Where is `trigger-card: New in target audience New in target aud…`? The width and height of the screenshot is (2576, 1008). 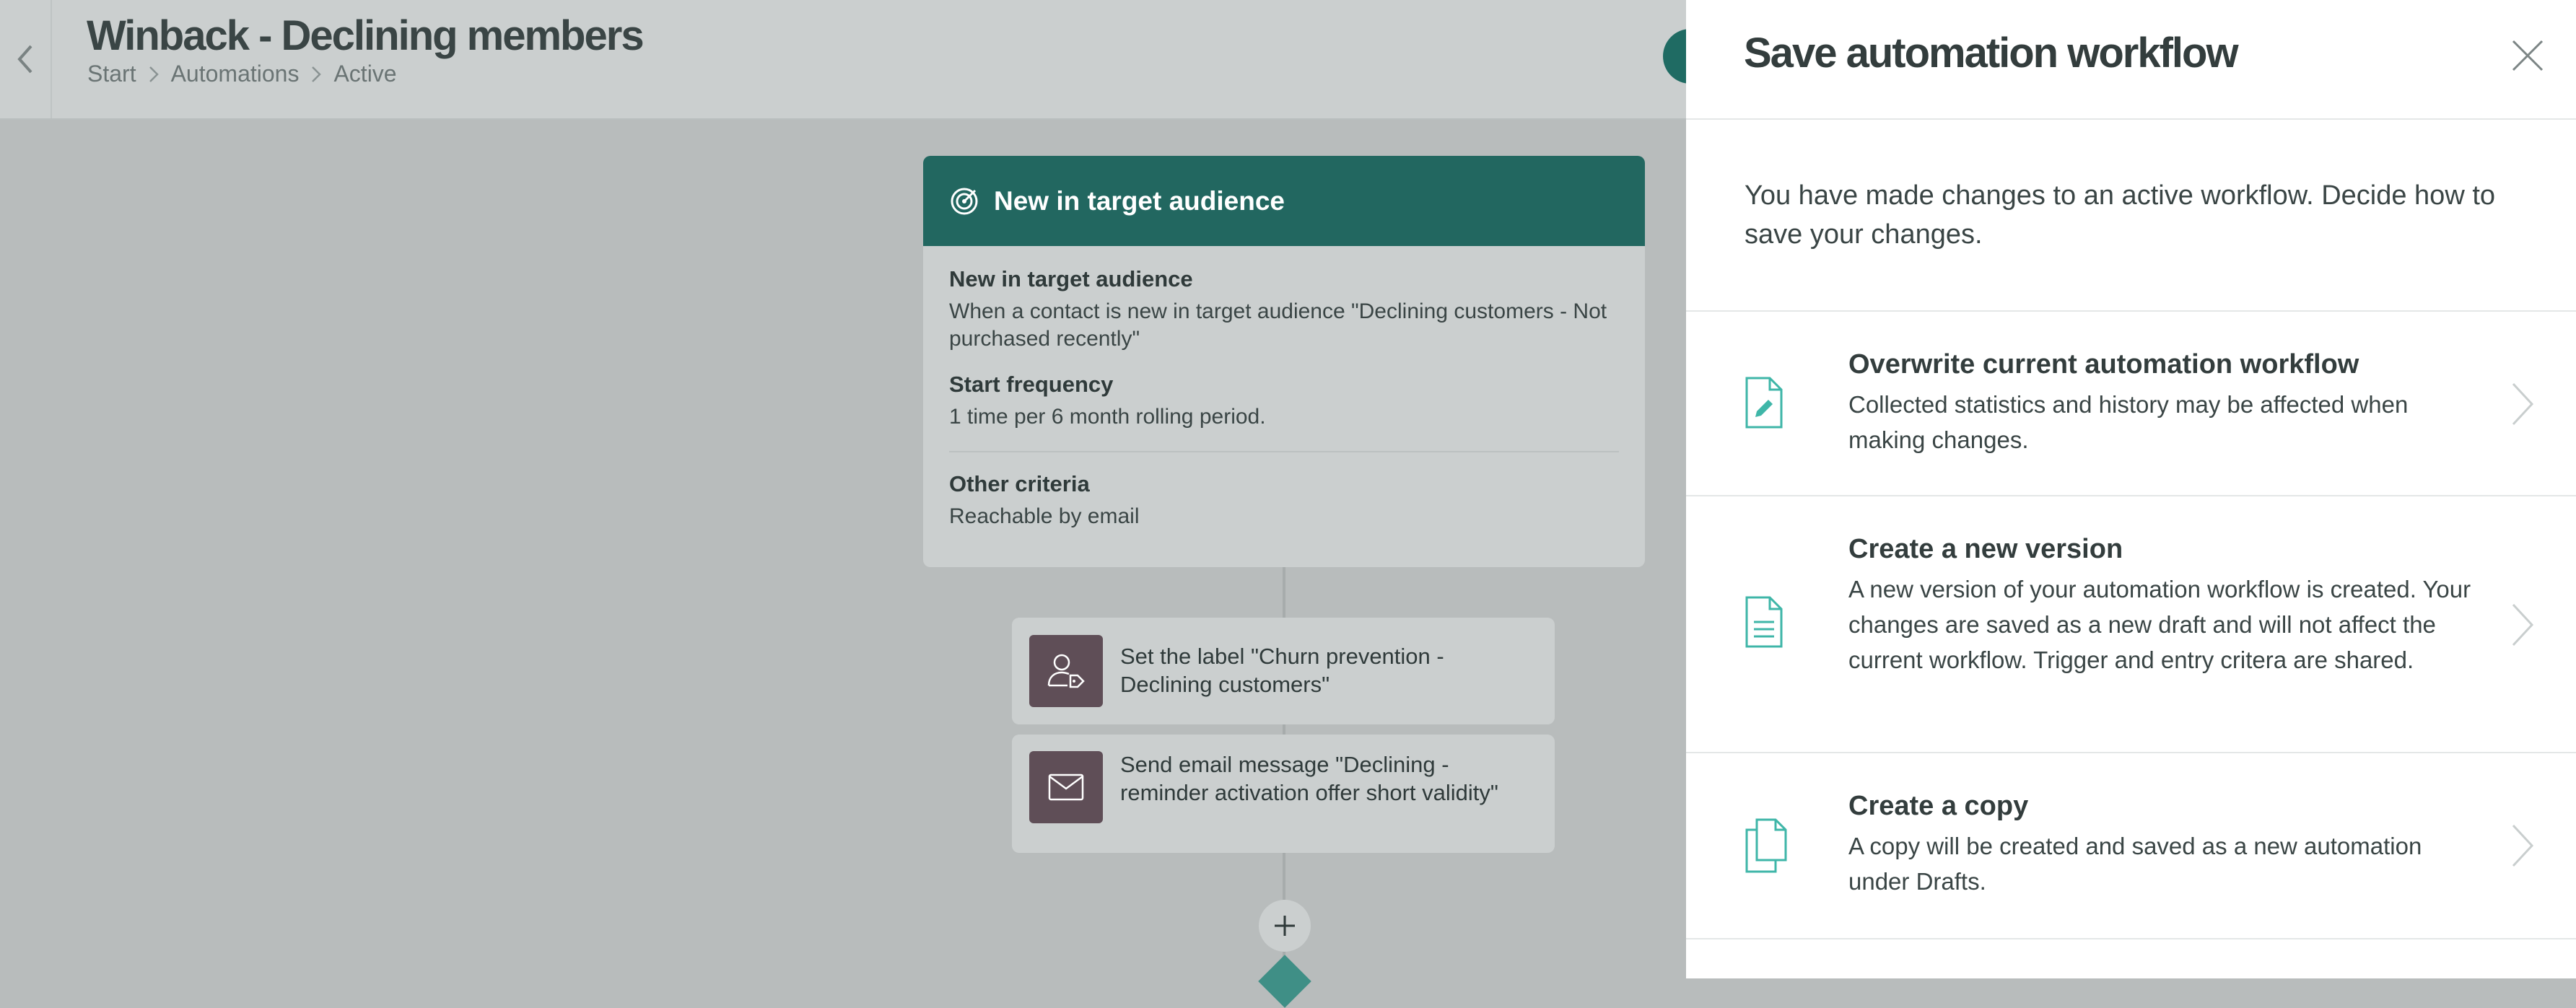 trigger-card: New in target audience New in target aud… is located at coordinates (1284, 361).